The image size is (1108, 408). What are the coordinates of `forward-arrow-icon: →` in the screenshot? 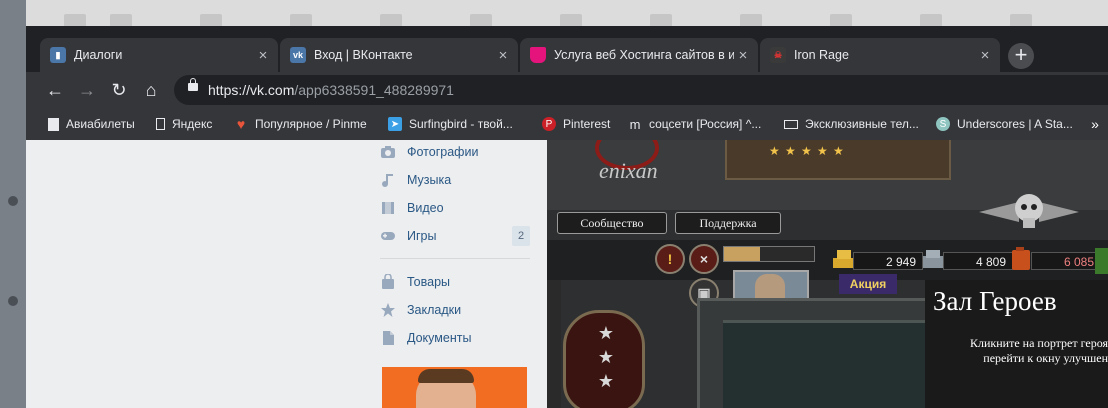 It's located at (87, 90).